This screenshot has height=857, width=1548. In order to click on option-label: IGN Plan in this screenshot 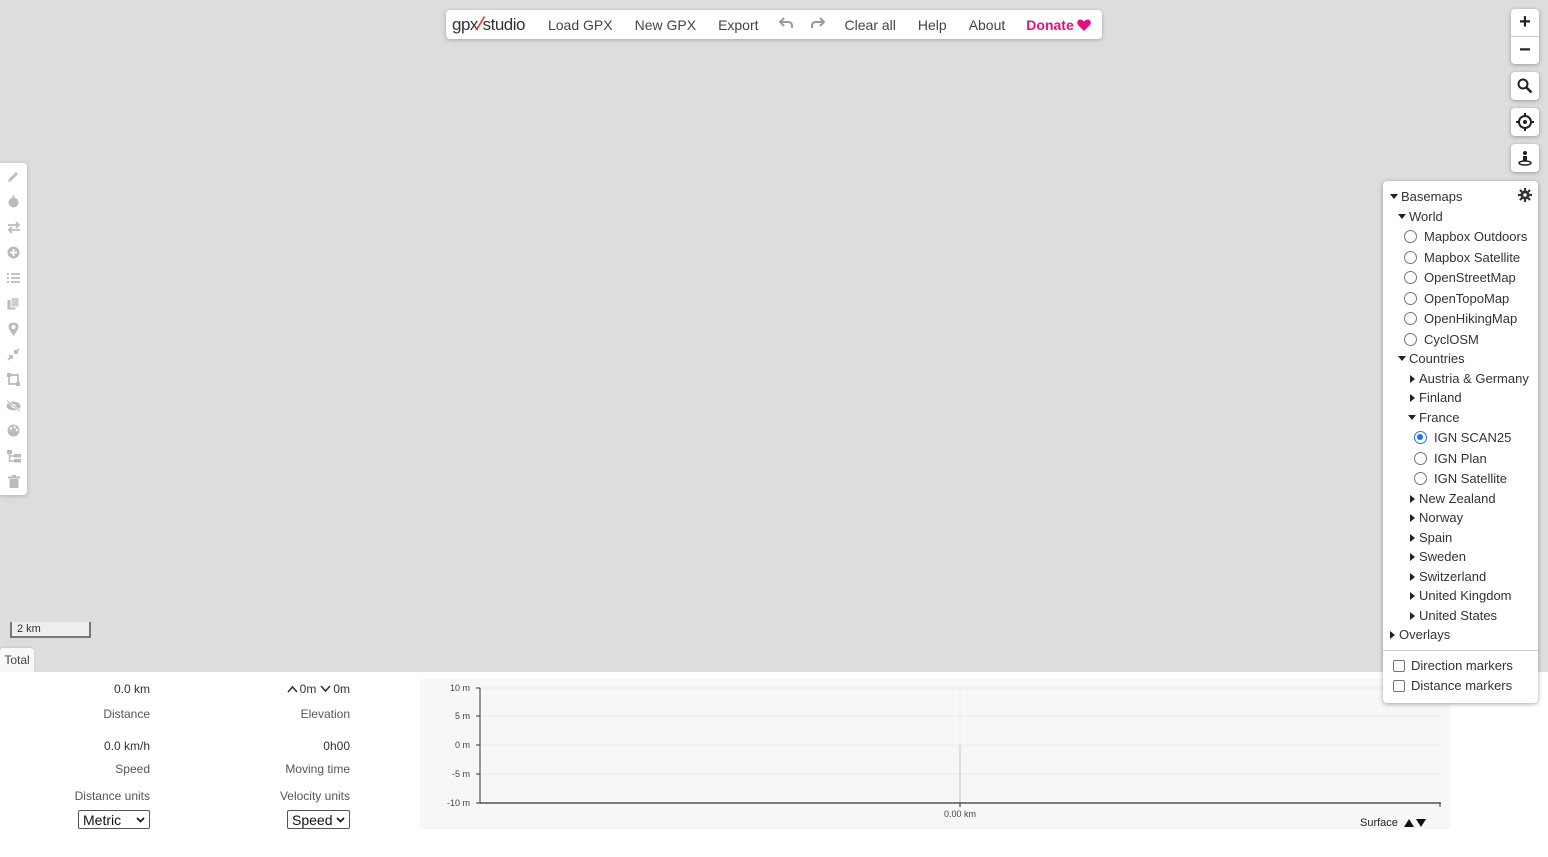, I will do `click(1460, 458)`.